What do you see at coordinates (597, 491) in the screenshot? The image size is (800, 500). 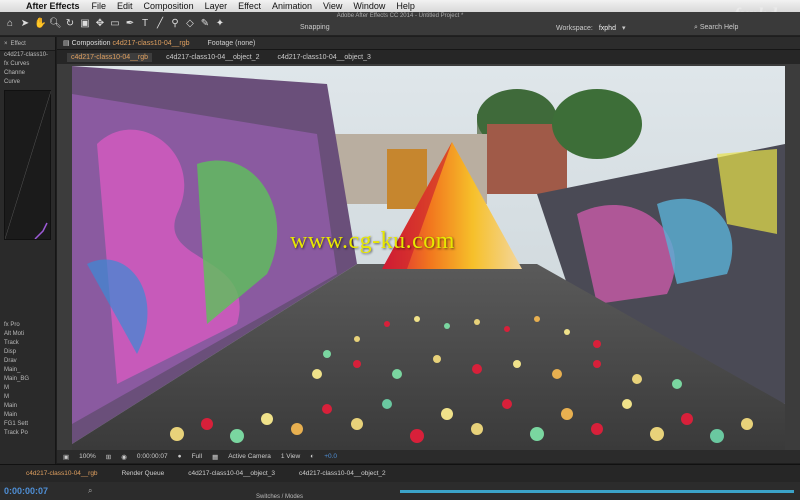 I see `work-area-bar` at bounding box center [597, 491].